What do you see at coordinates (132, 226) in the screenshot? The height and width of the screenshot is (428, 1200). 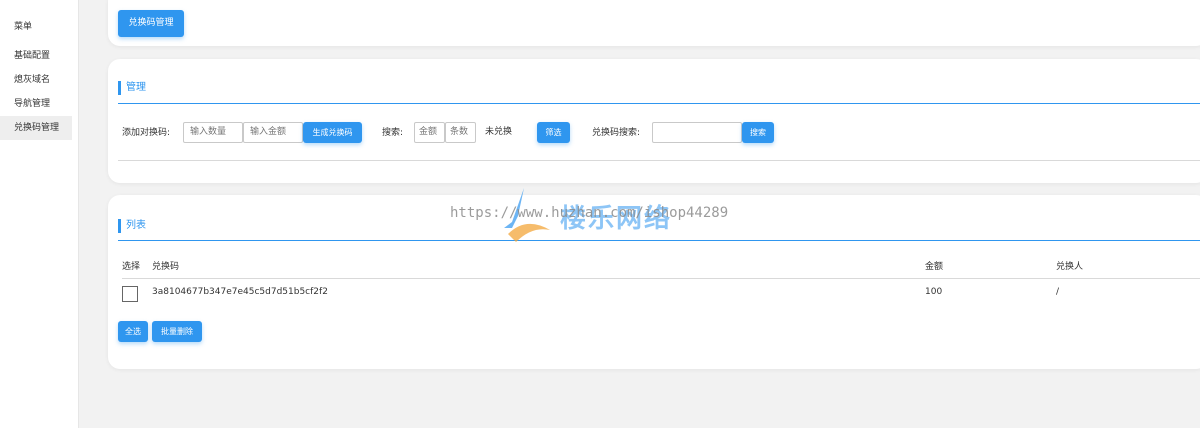 I see `list-section-title: 列表` at bounding box center [132, 226].